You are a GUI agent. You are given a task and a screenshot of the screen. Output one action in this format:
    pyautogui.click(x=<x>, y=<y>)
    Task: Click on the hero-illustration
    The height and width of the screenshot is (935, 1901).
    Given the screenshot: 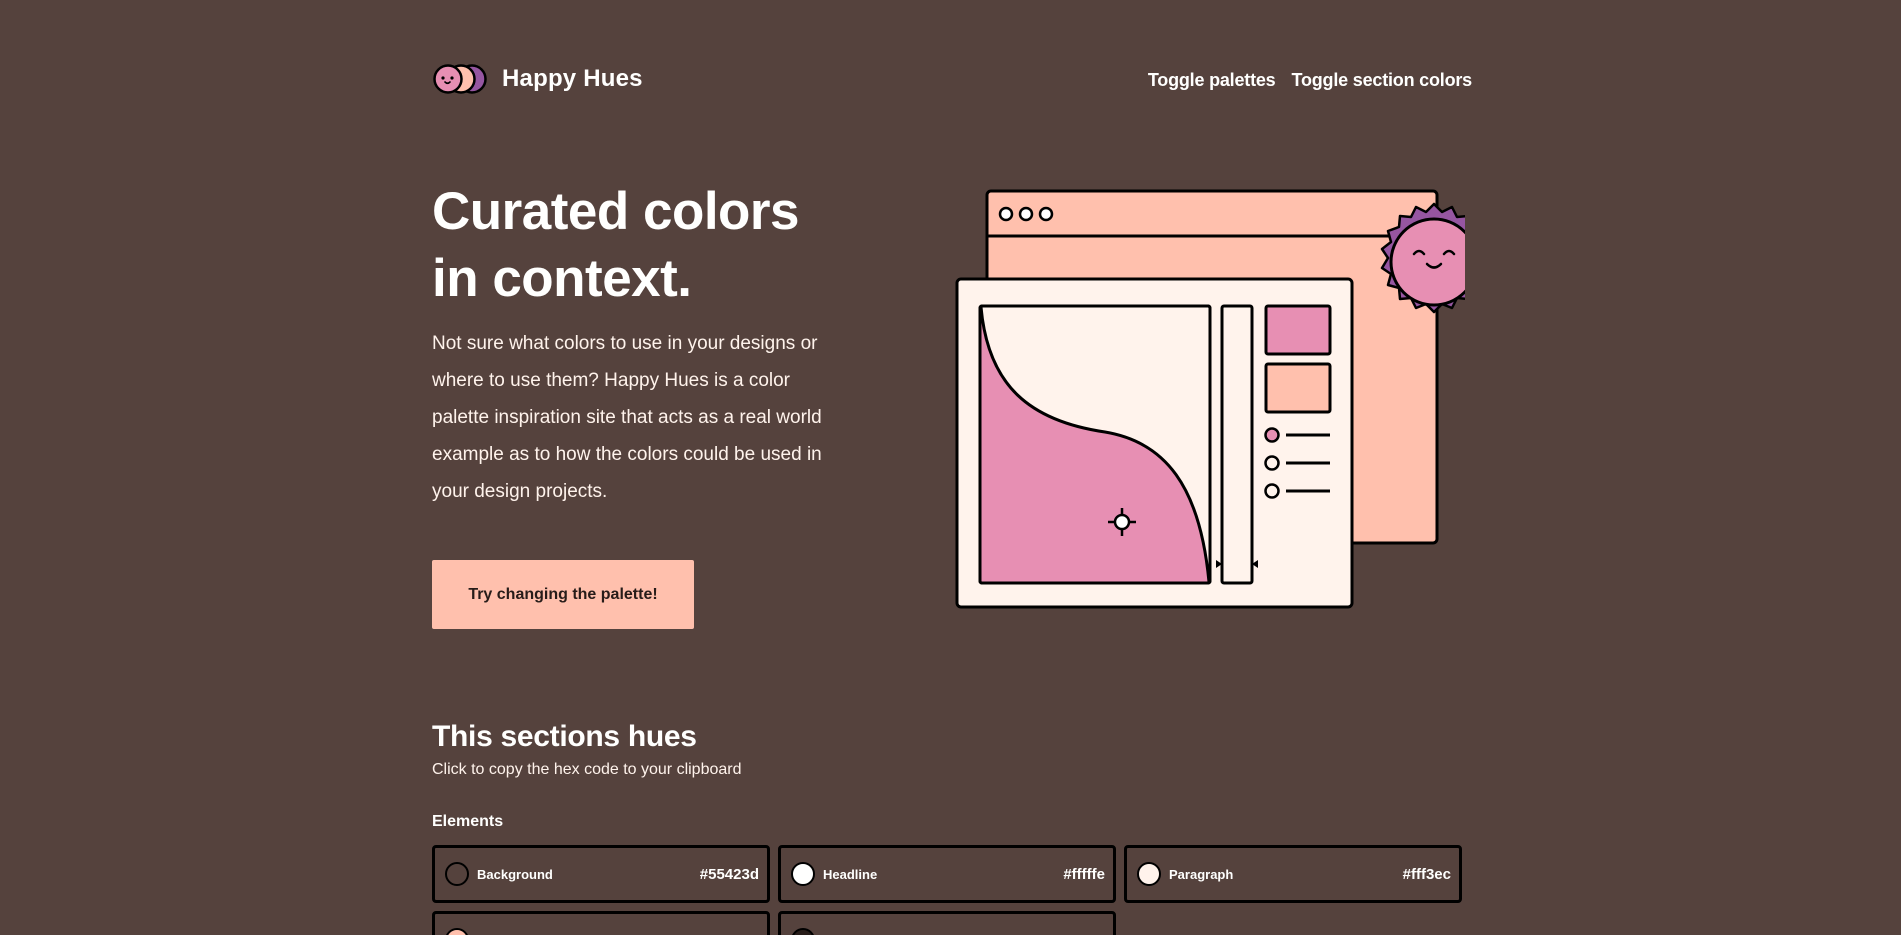 What is the action you would take?
    pyautogui.click(x=1204, y=401)
    